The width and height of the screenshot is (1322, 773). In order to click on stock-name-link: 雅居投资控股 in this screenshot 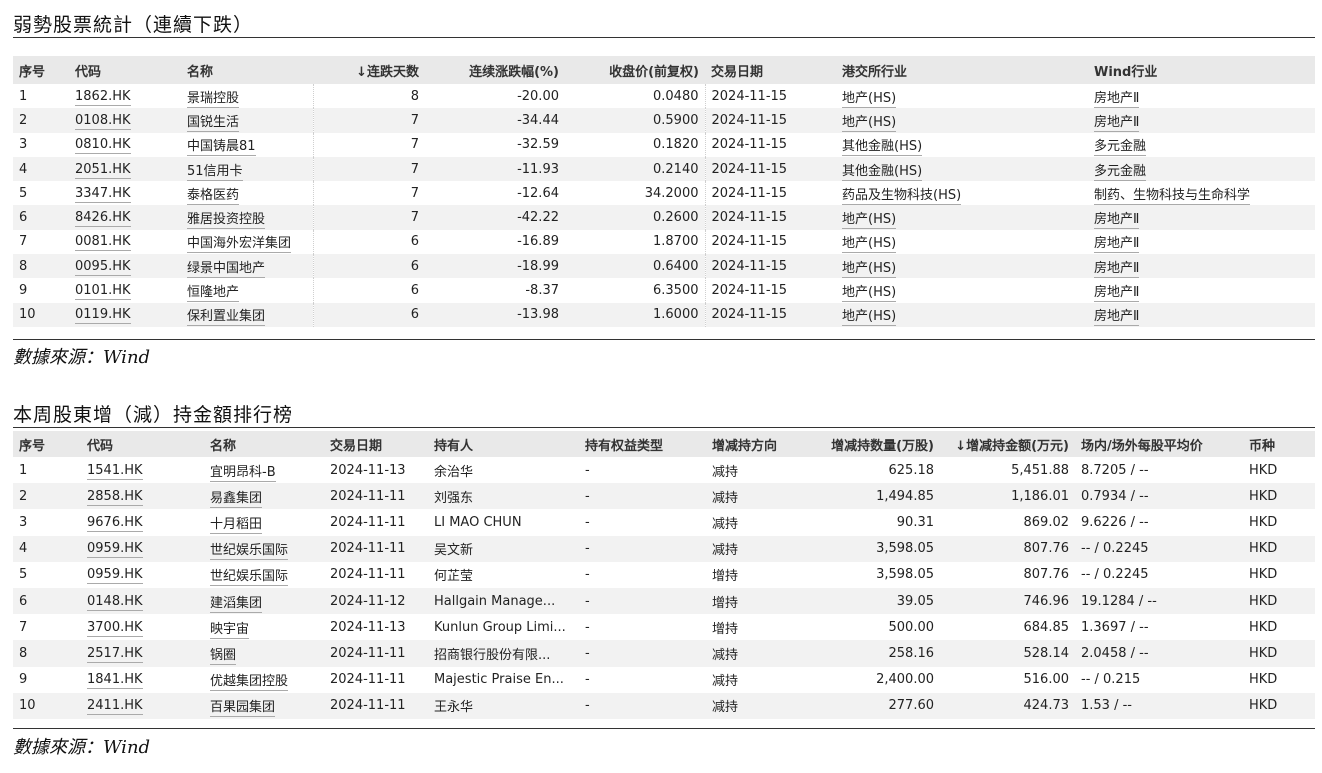, I will do `click(226, 221)`.